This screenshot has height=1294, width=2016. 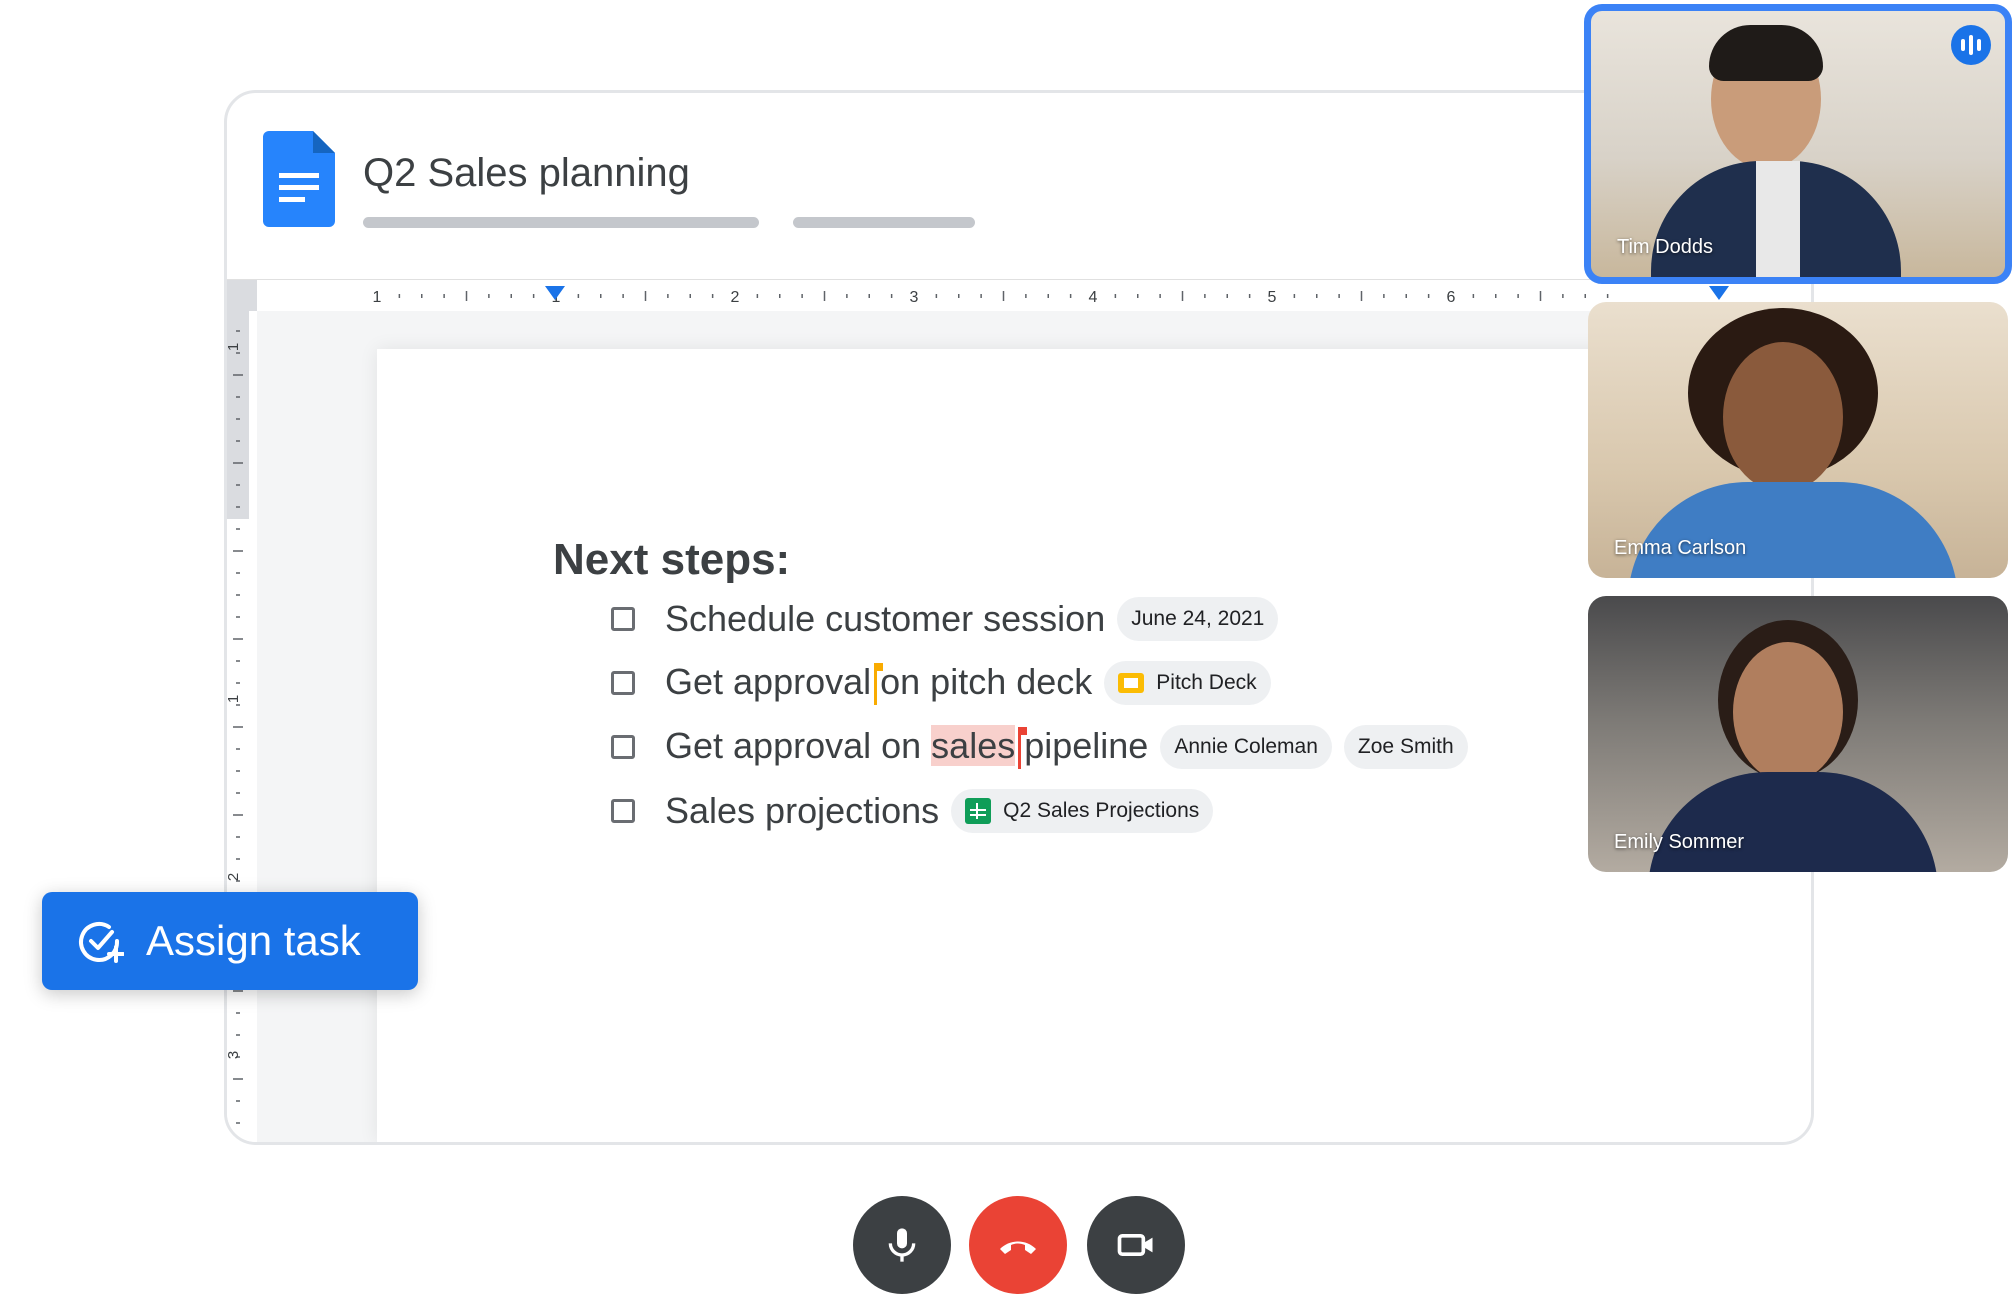 I want to click on assign-task-button: Assign task, so click(x=230, y=941).